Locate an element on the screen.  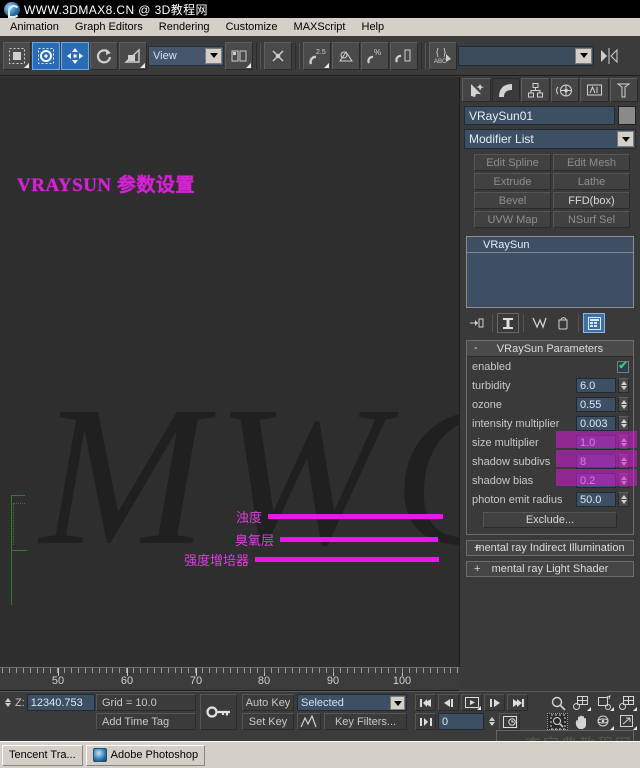
modifier-list-dropdown: Modifier List is located at coordinates (550, 139).